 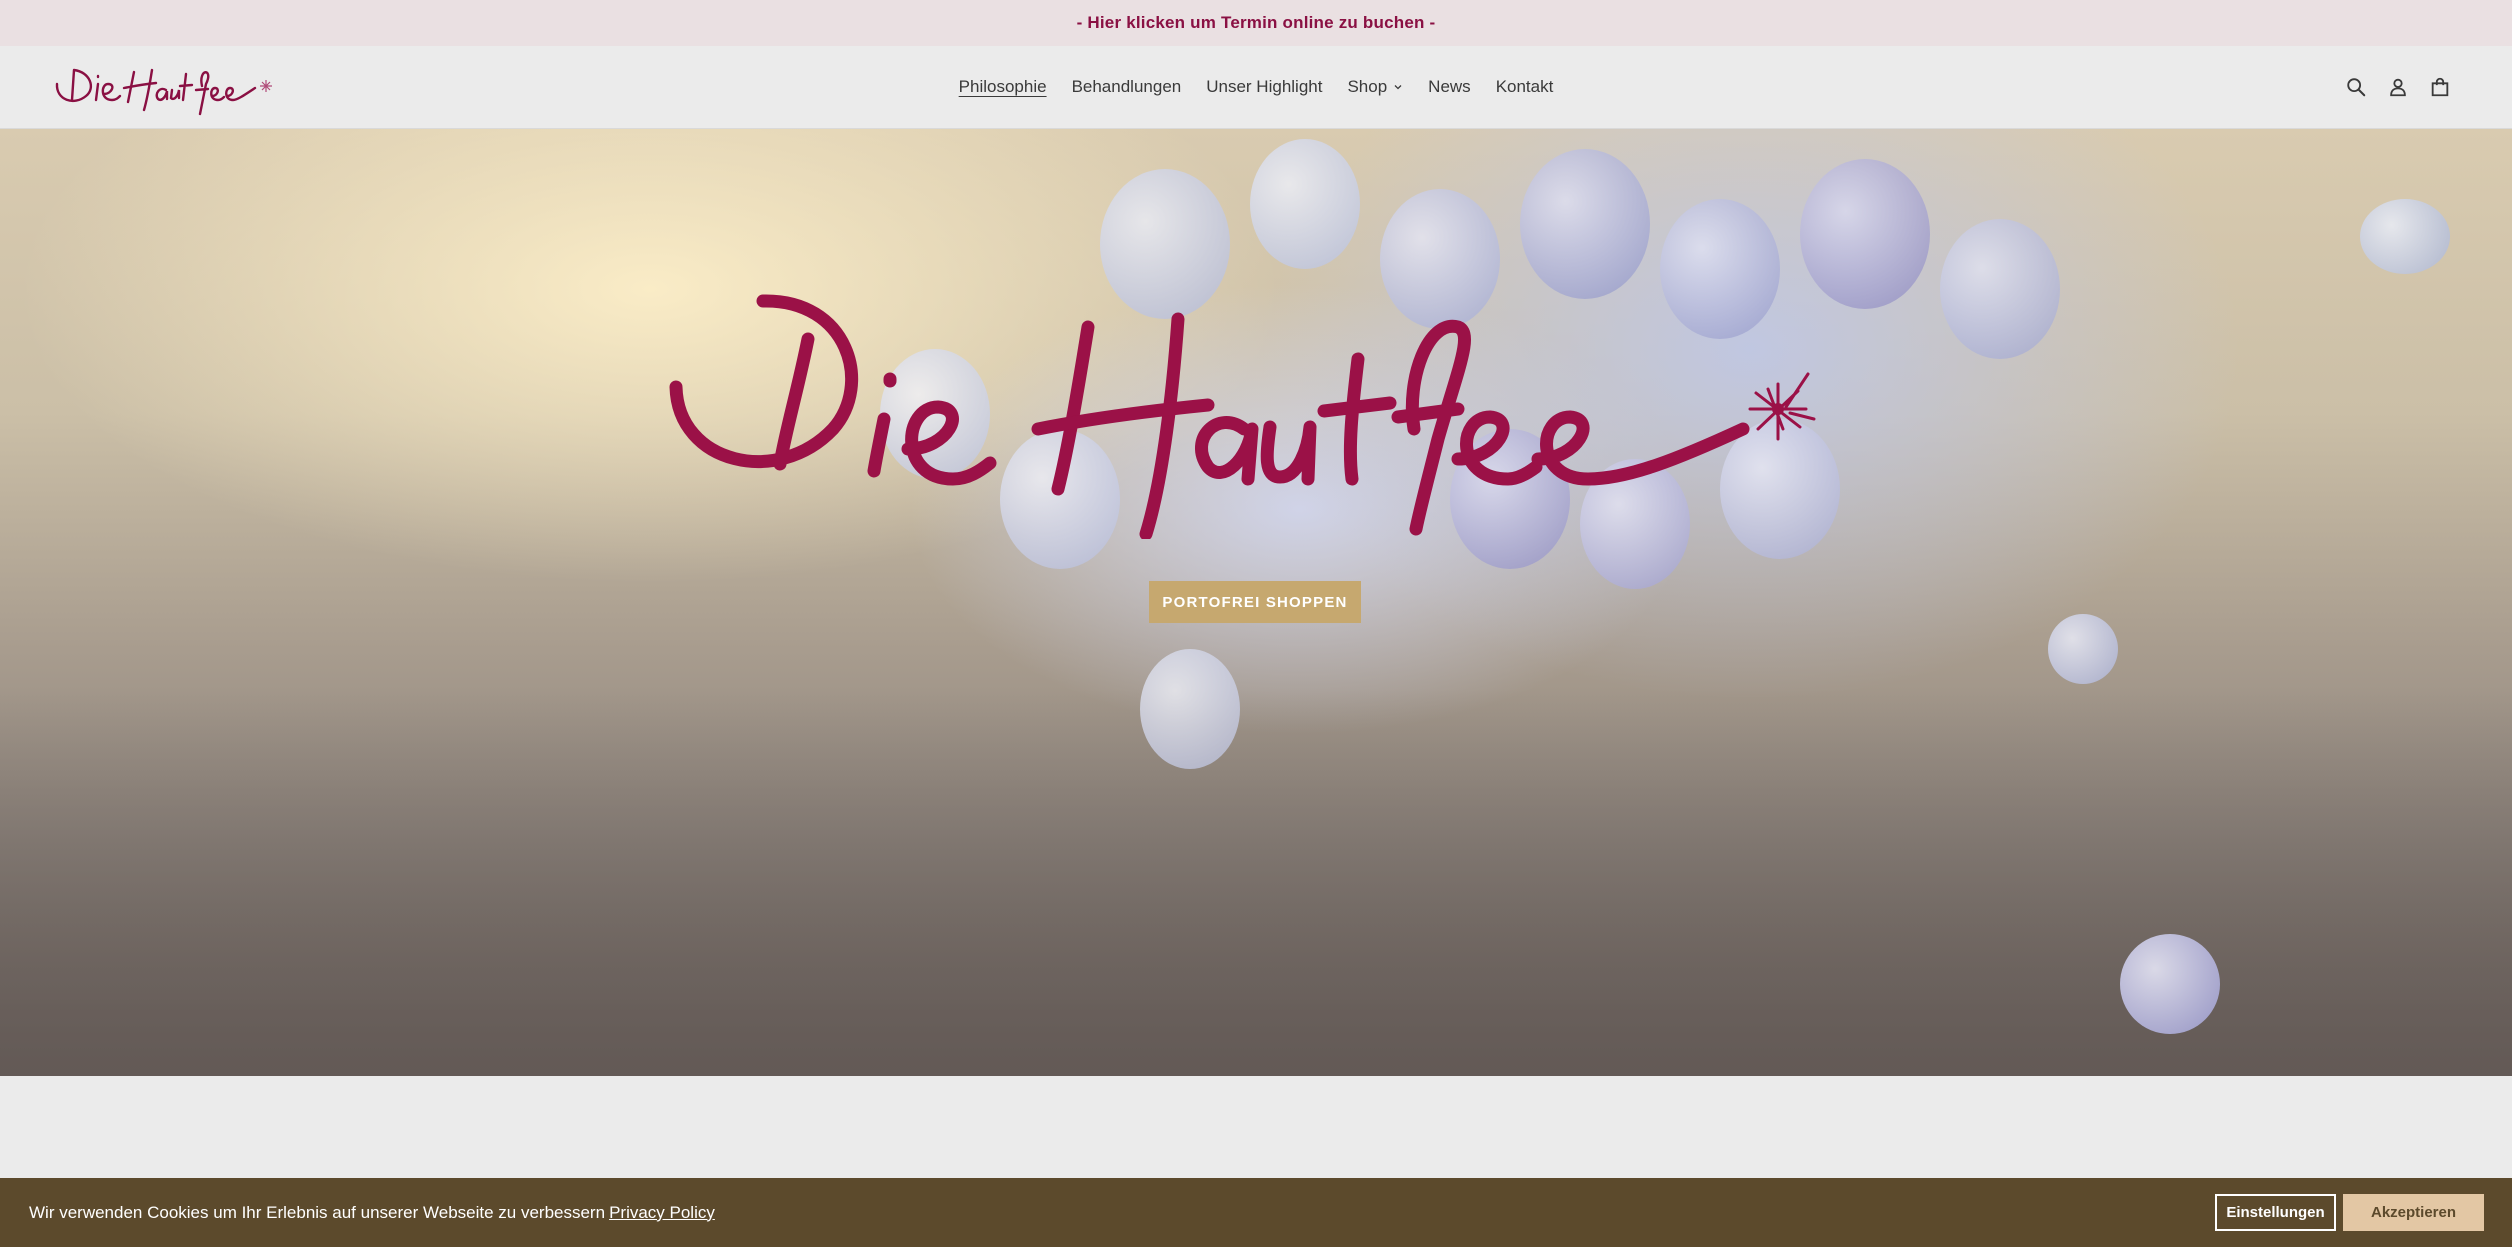 What do you see at coordinates (1127, 87) in the screenshot?
I see `nav-item-behandlungen: Behandlungen` at bounding box center [1127, 87].